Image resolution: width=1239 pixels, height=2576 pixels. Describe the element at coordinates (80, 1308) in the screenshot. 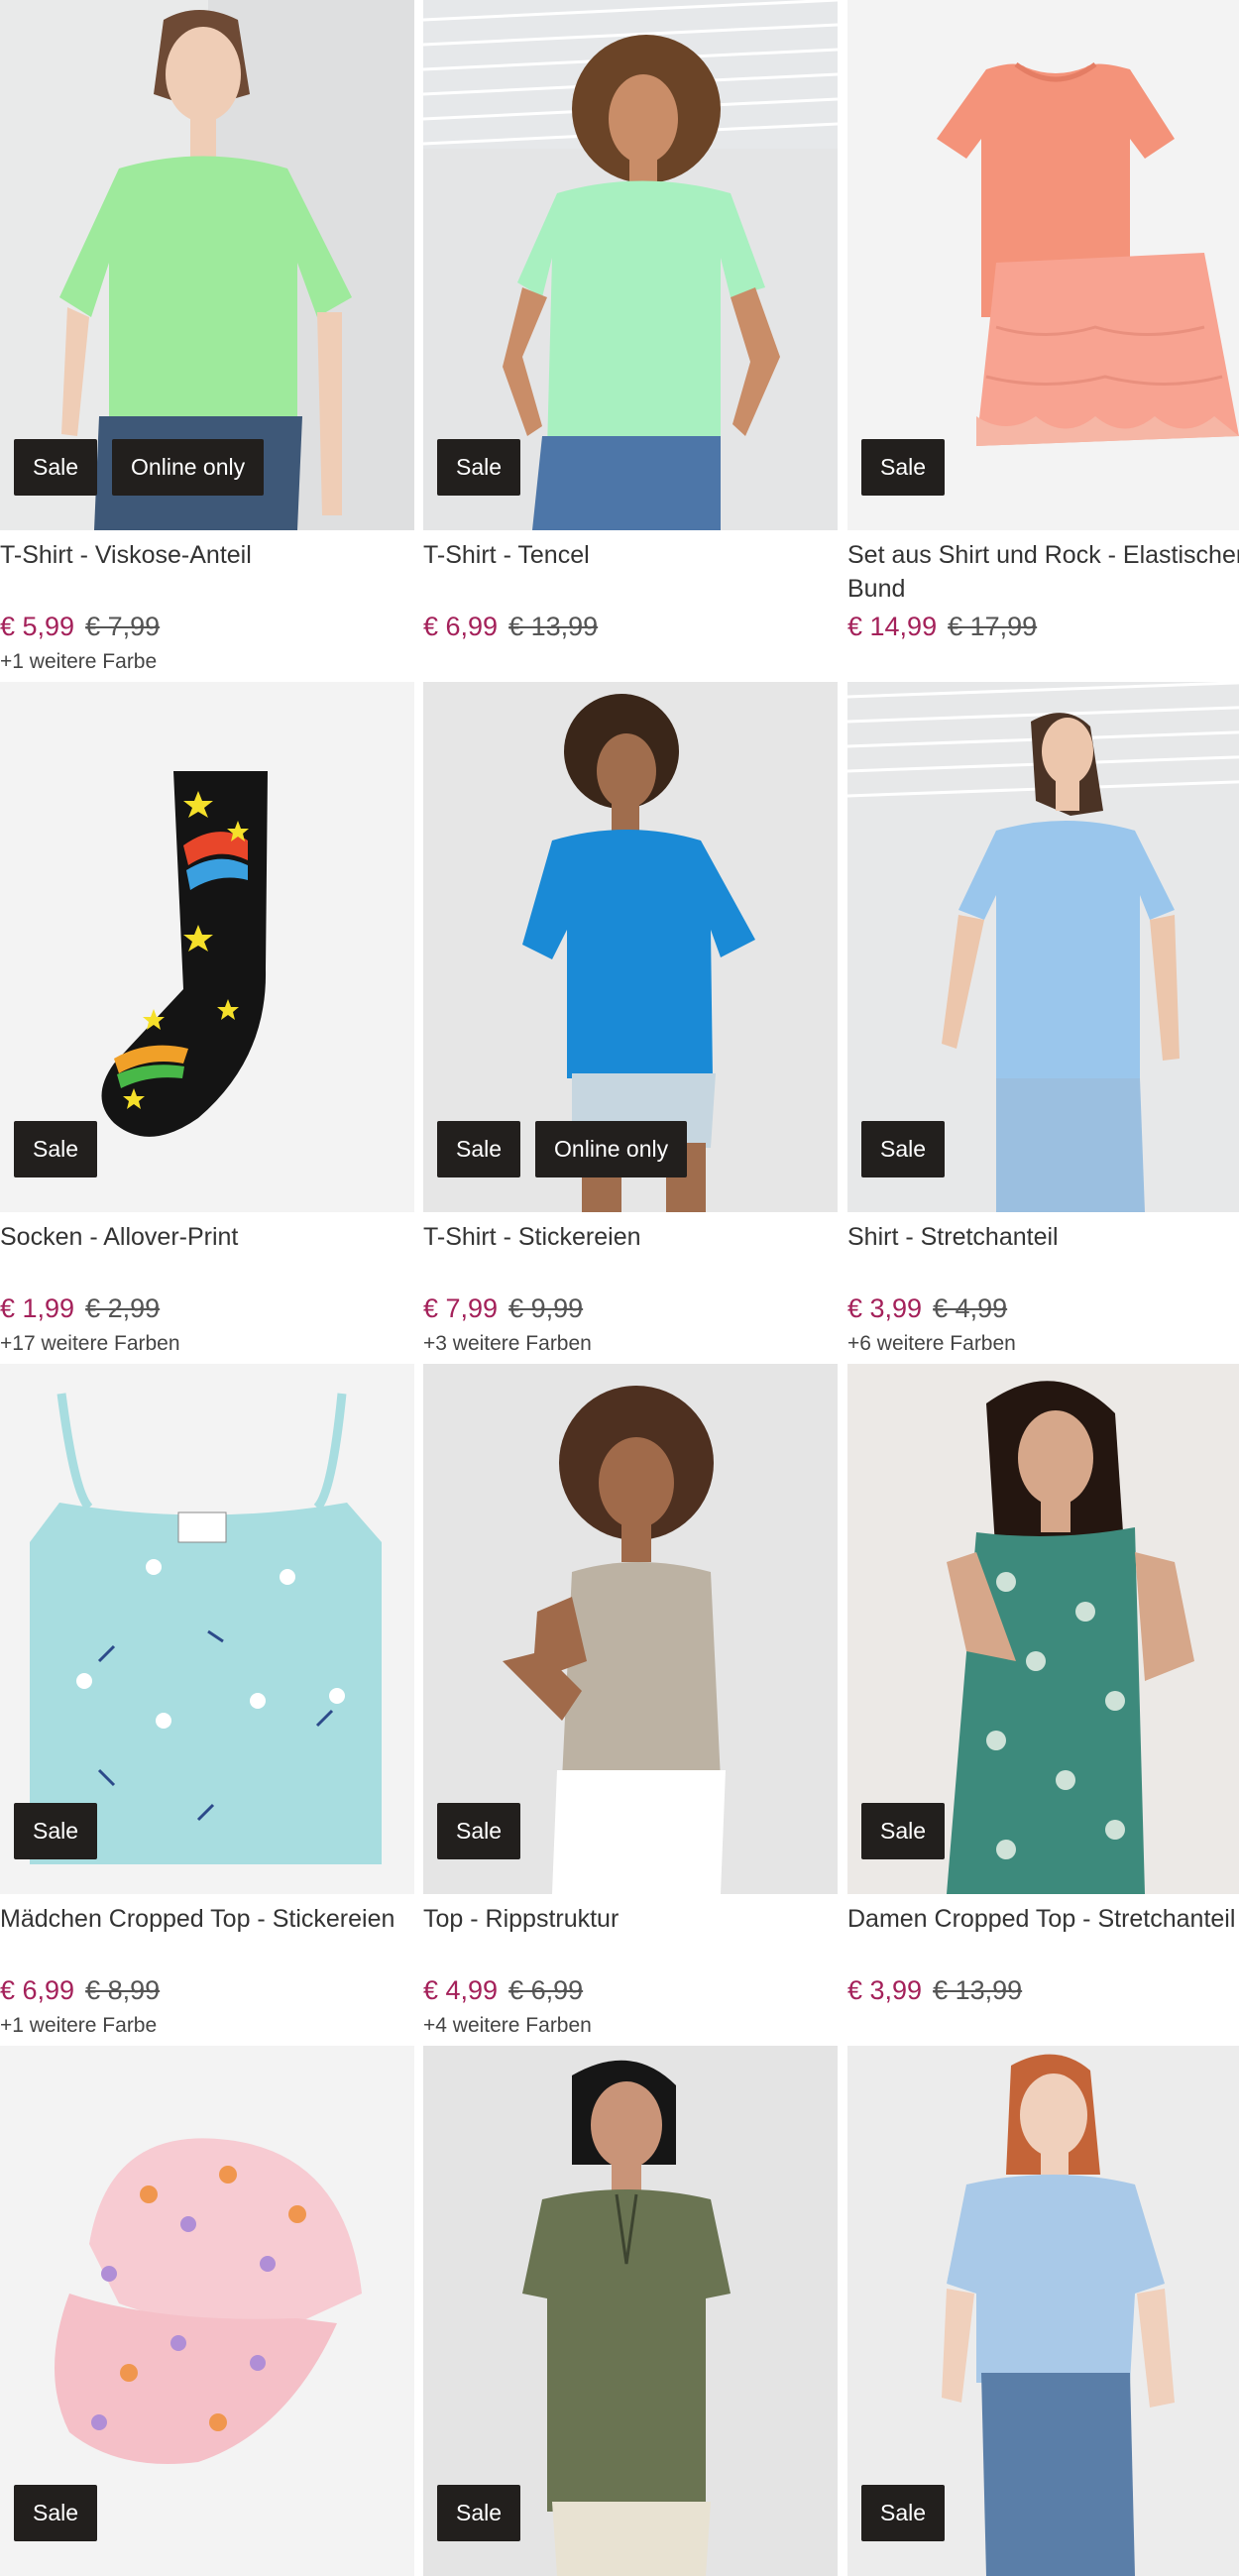

I see `price-row: € 1,99 € 2,99` at that location.